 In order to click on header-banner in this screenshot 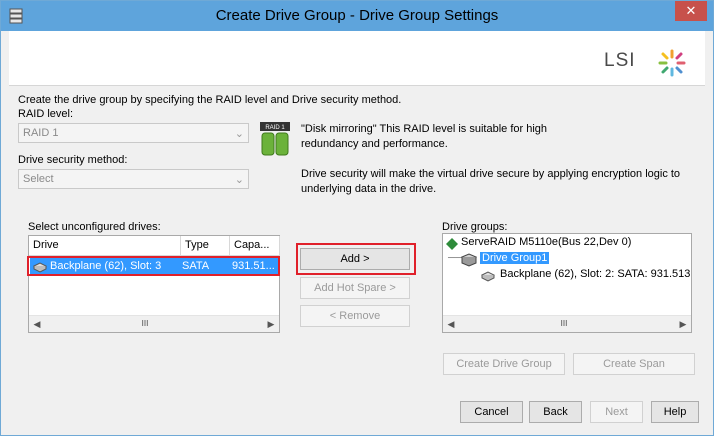, I will do `click(357, 58)`.